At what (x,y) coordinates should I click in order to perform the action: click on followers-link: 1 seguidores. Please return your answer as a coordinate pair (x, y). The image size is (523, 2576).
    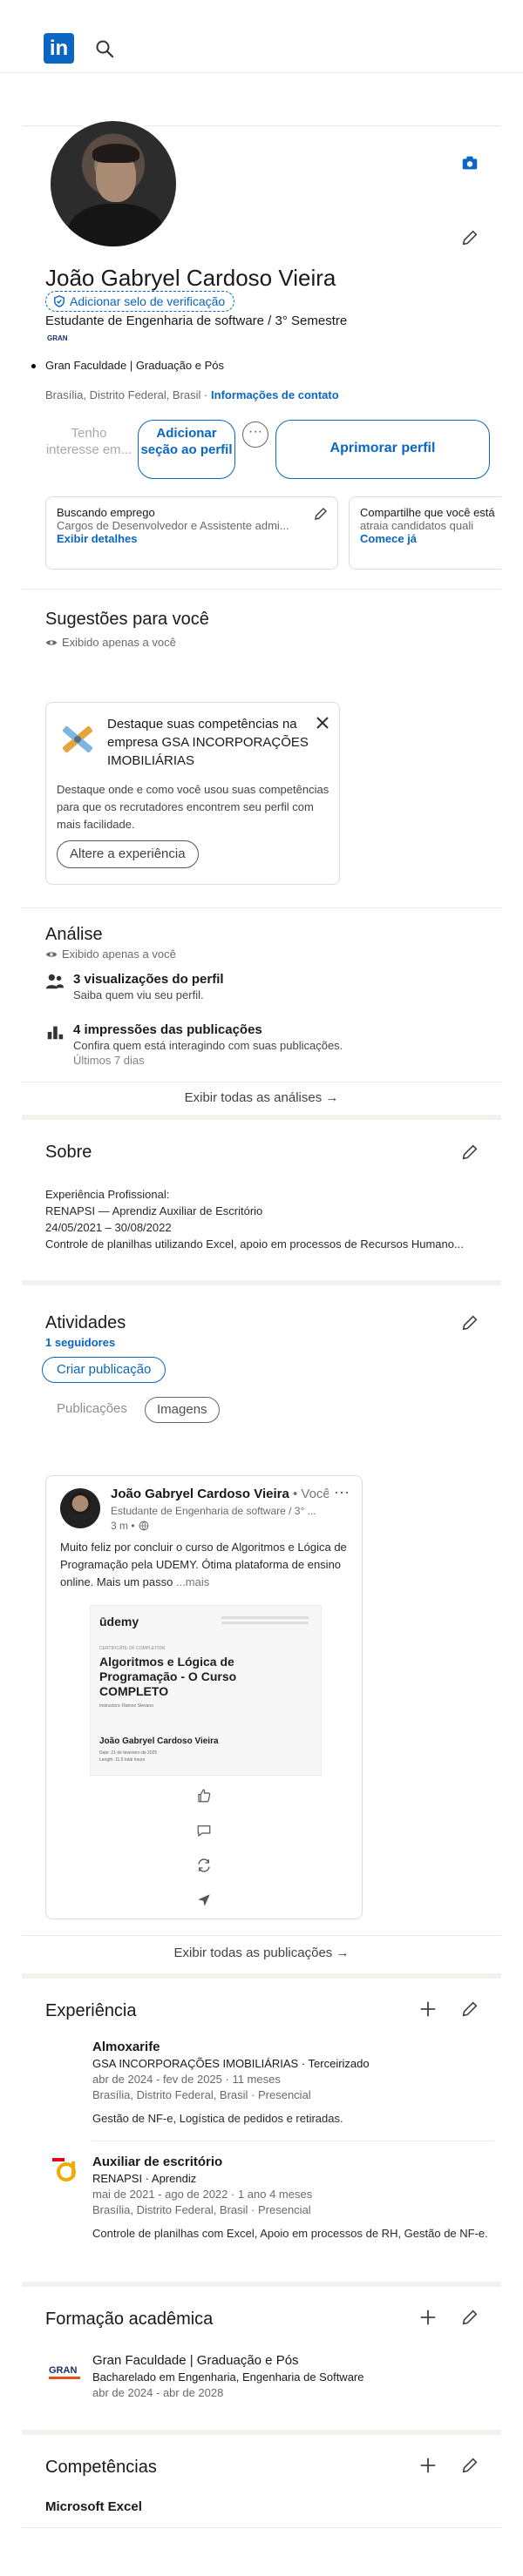
    Looking at the image, I should click on (80, 1342).